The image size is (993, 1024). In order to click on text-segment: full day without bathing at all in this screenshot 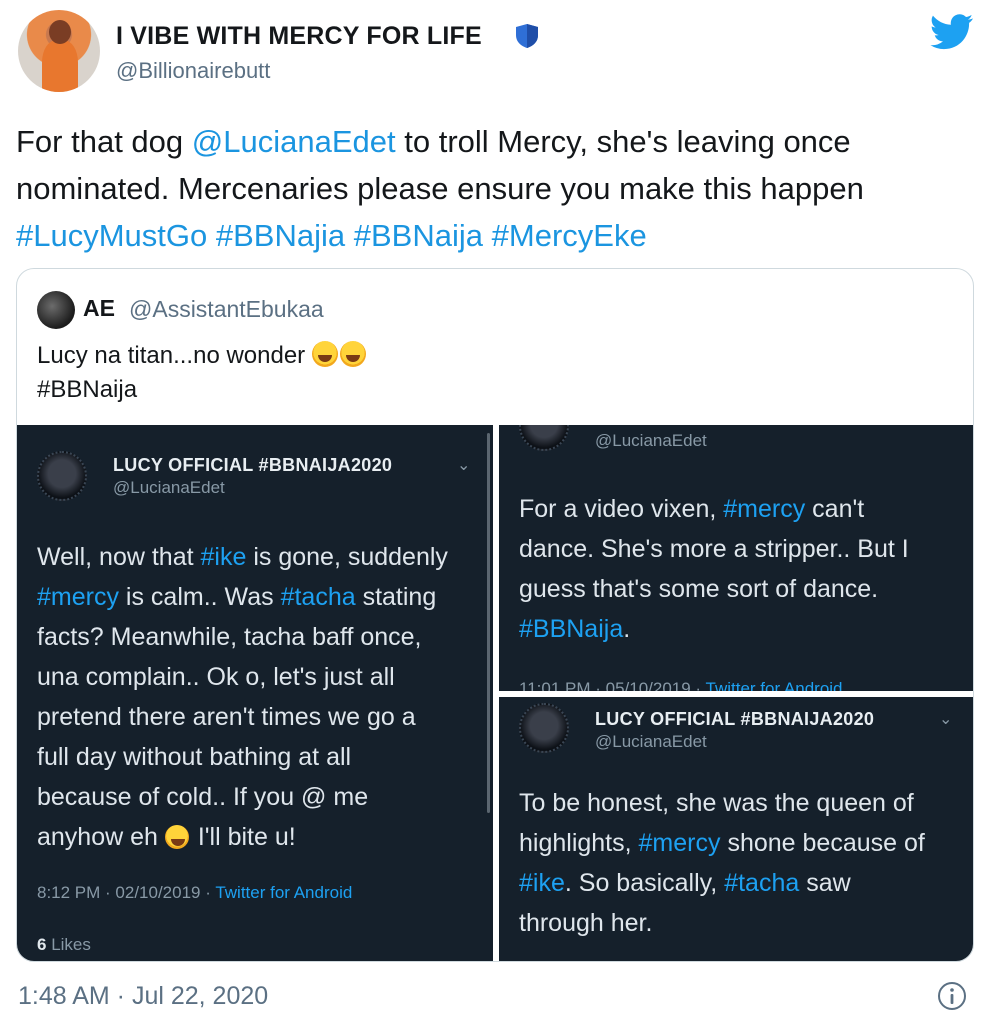, I will do `click(194, 757)`.